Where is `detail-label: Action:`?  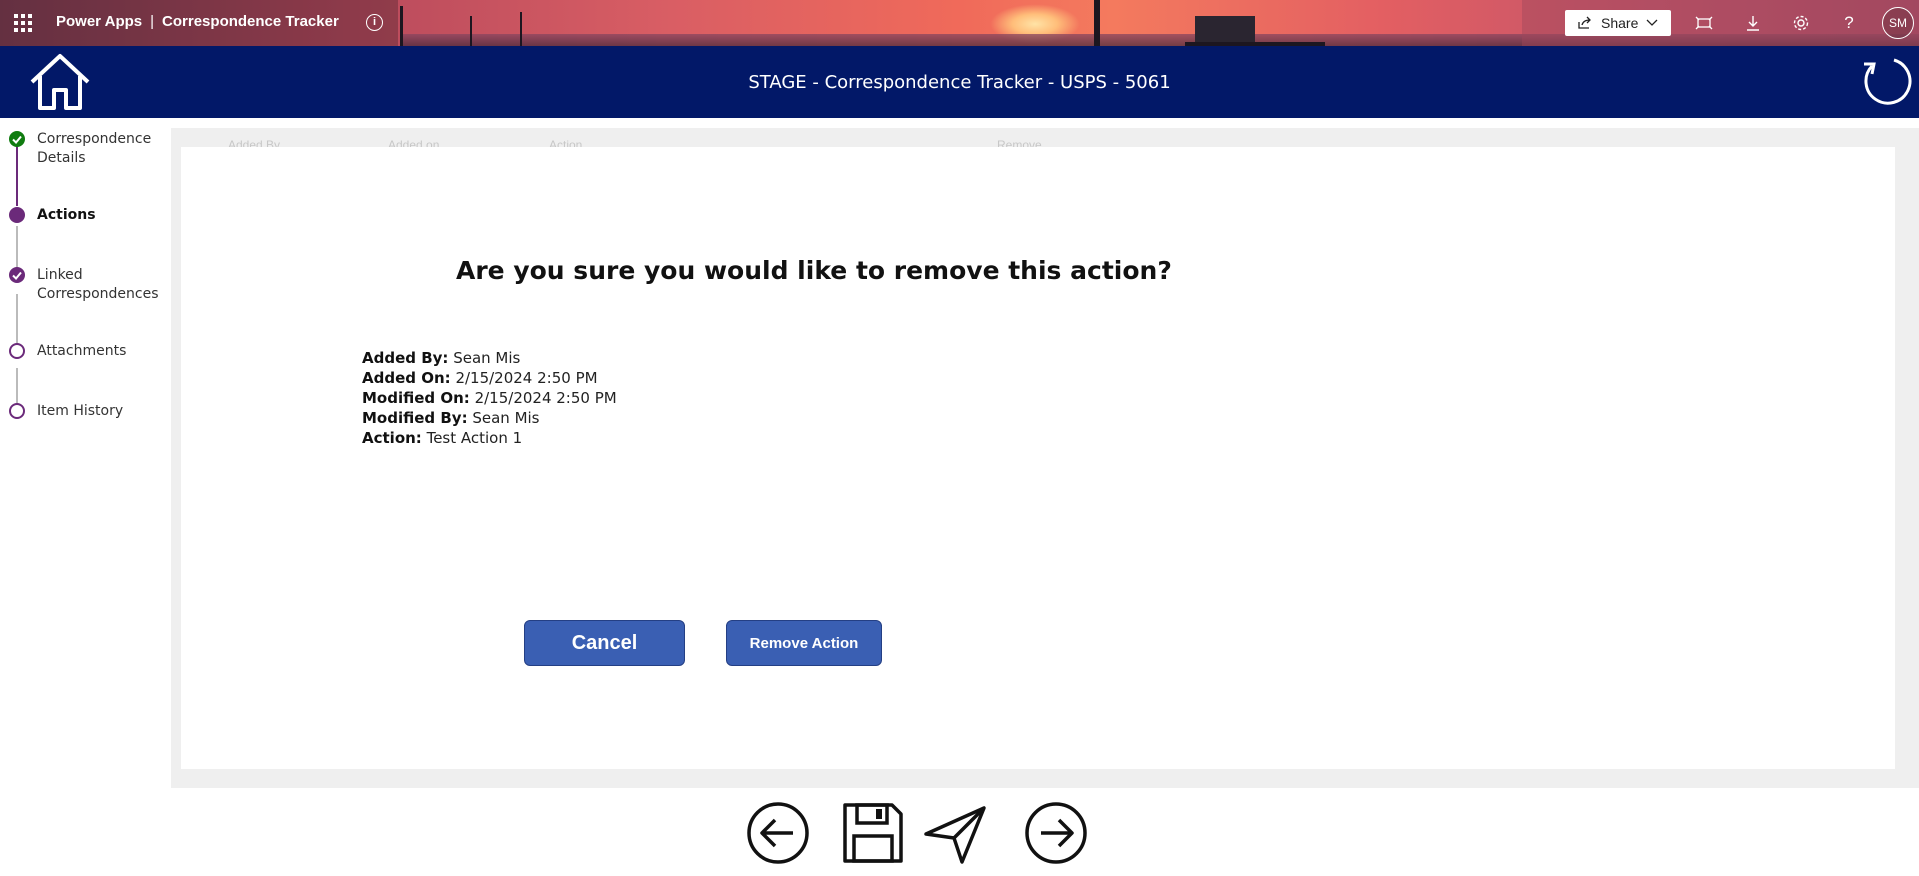
detail-label: Action: is located at coordinates (392, 438).